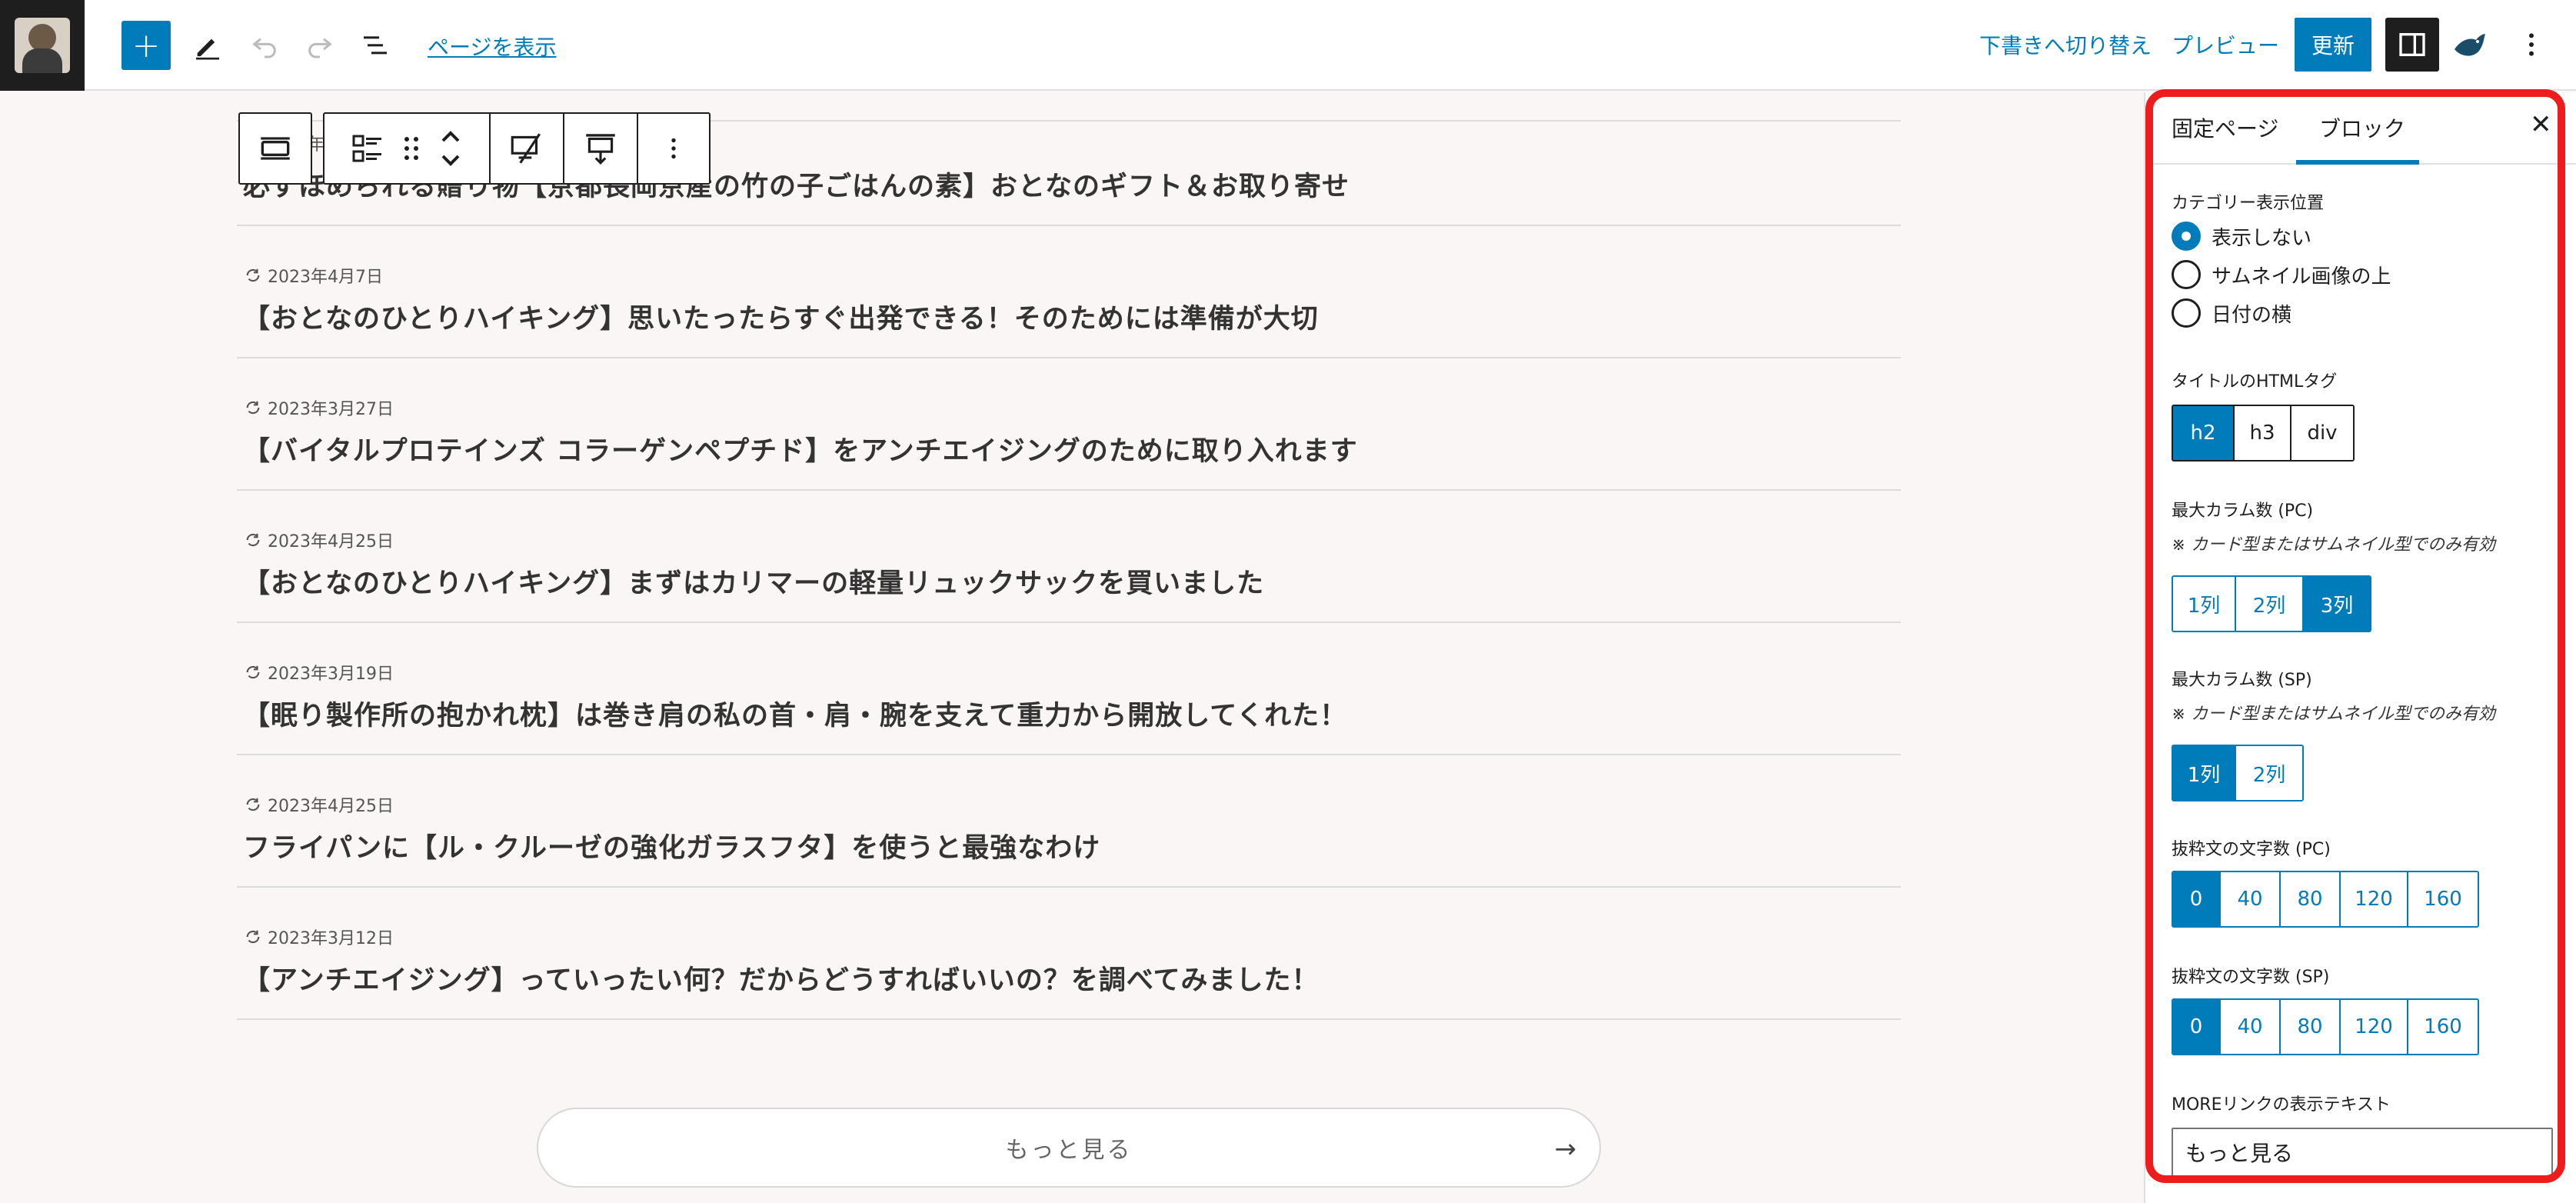 This screenshot has height=1203, width=2576. I want to click on radio-option-beside-date: 日付の横, so click(2231, 313).